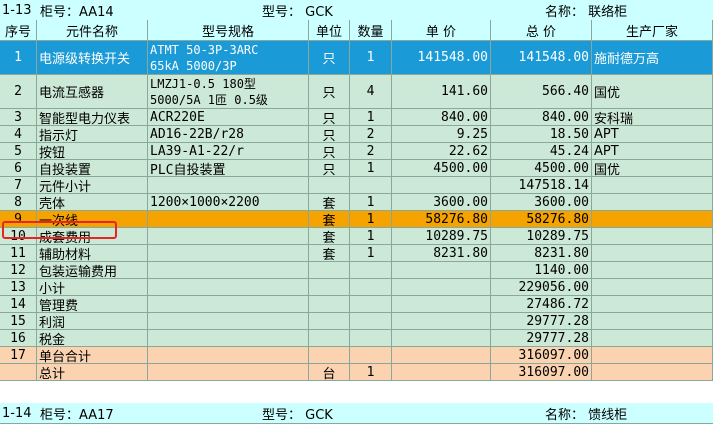  Describe the element at coordinates (652, 92) in the screenshot. I see `manufacturer: 国优` at that location.